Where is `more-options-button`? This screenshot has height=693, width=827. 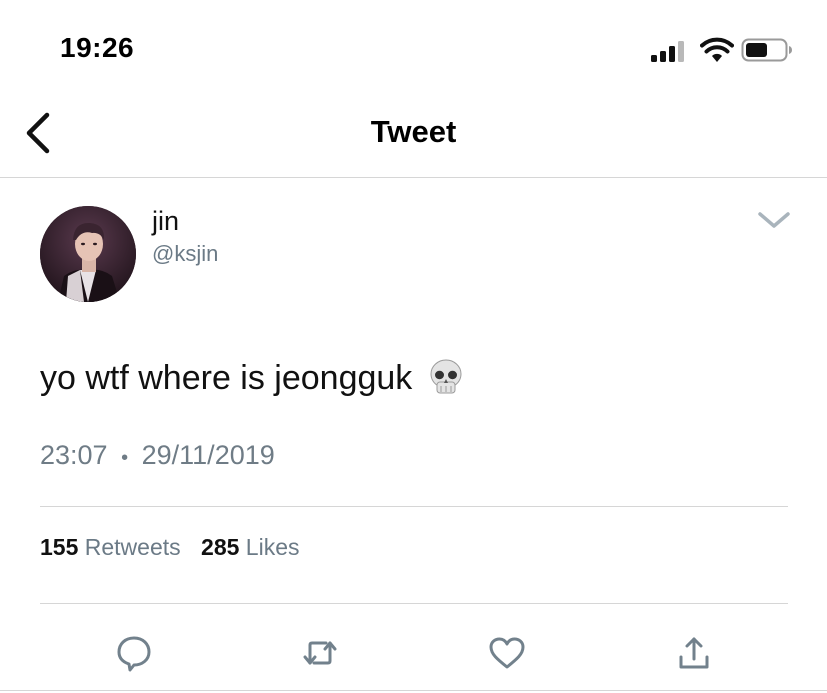
more-options-button is located at coordinates (774, 220).